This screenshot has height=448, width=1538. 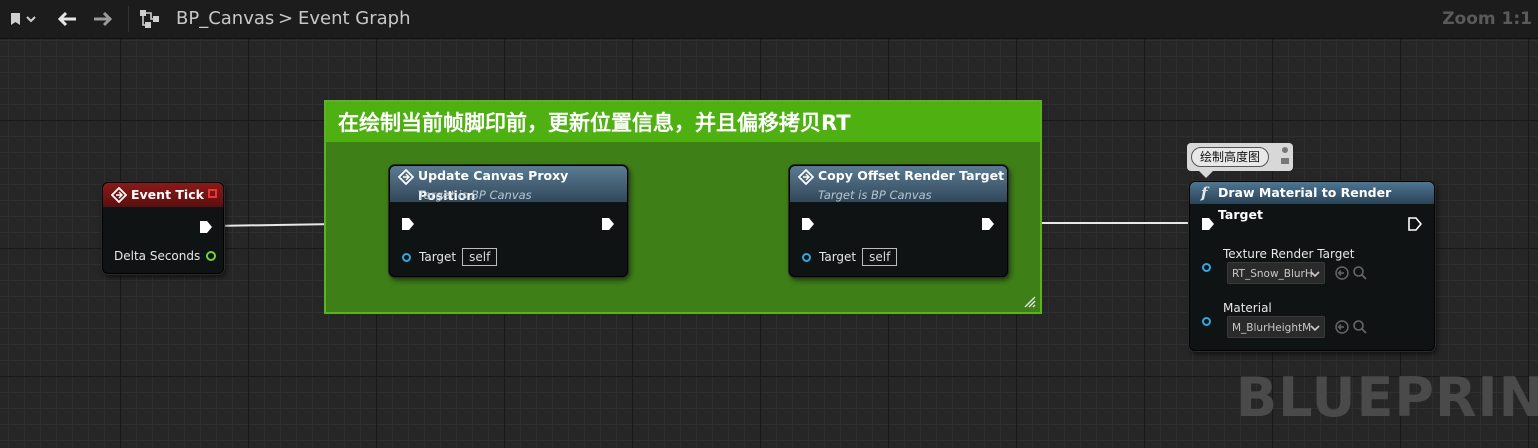 I want to click on event-tick-node: Event Tick Delta Seconds, so click(x=163, y=228).